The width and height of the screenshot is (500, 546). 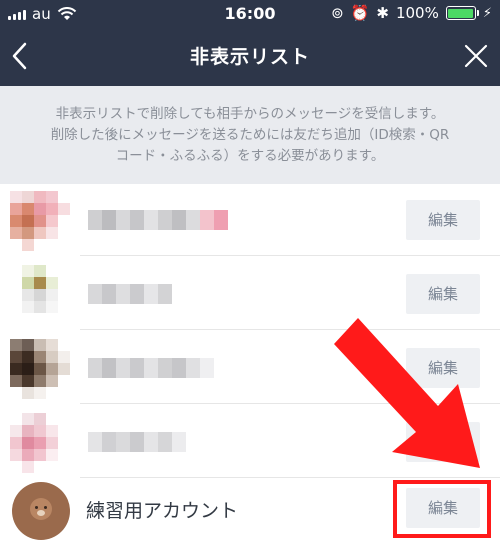 What do you see at coordinates (250, 14) in the screenshot?
I see `status-bar: au 16:00 ⊚ ⏰ ✱ 100% ⚡` at bounding box center [250, 14].